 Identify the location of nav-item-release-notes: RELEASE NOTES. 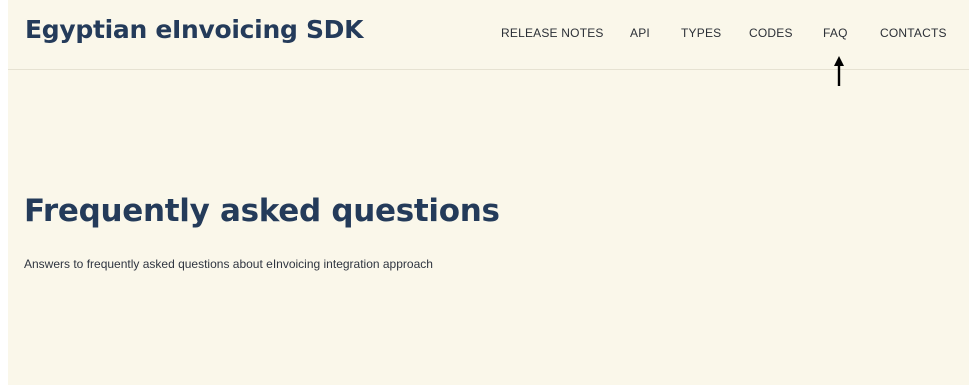
(552, 33).